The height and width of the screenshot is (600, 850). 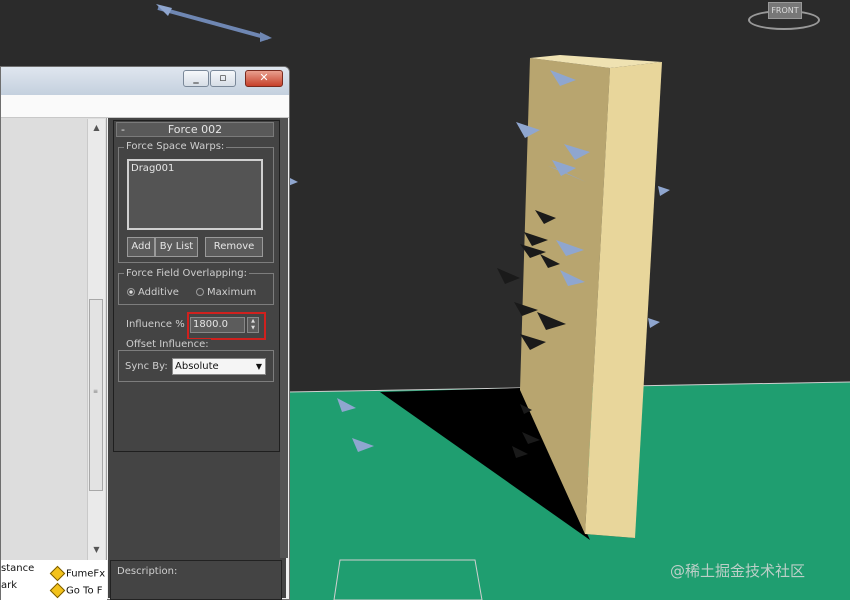 I want to click on by-list-button: By List, so click(x=176, y=247).